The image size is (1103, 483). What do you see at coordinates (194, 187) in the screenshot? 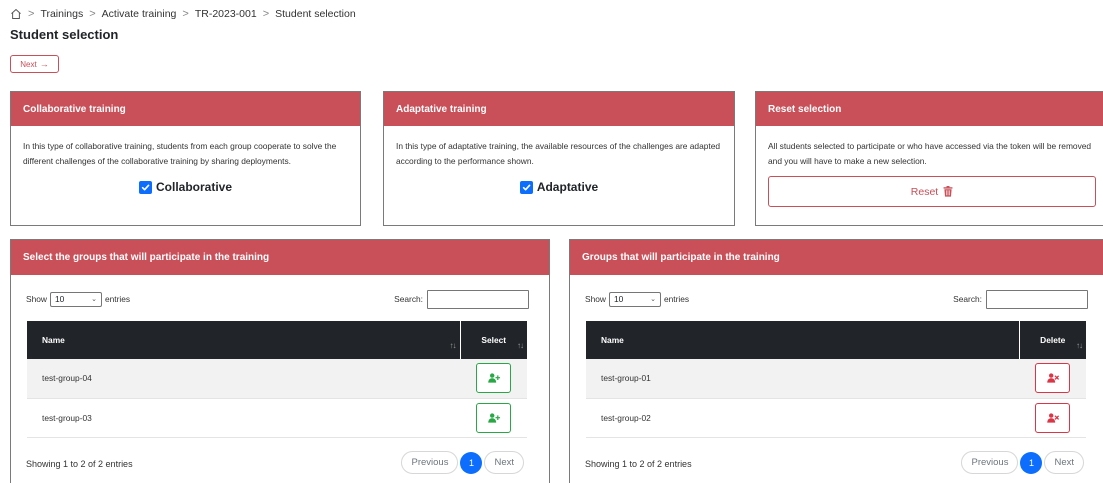
I see `checkbox-label: Collaborative` at bounding box center [194, 187].